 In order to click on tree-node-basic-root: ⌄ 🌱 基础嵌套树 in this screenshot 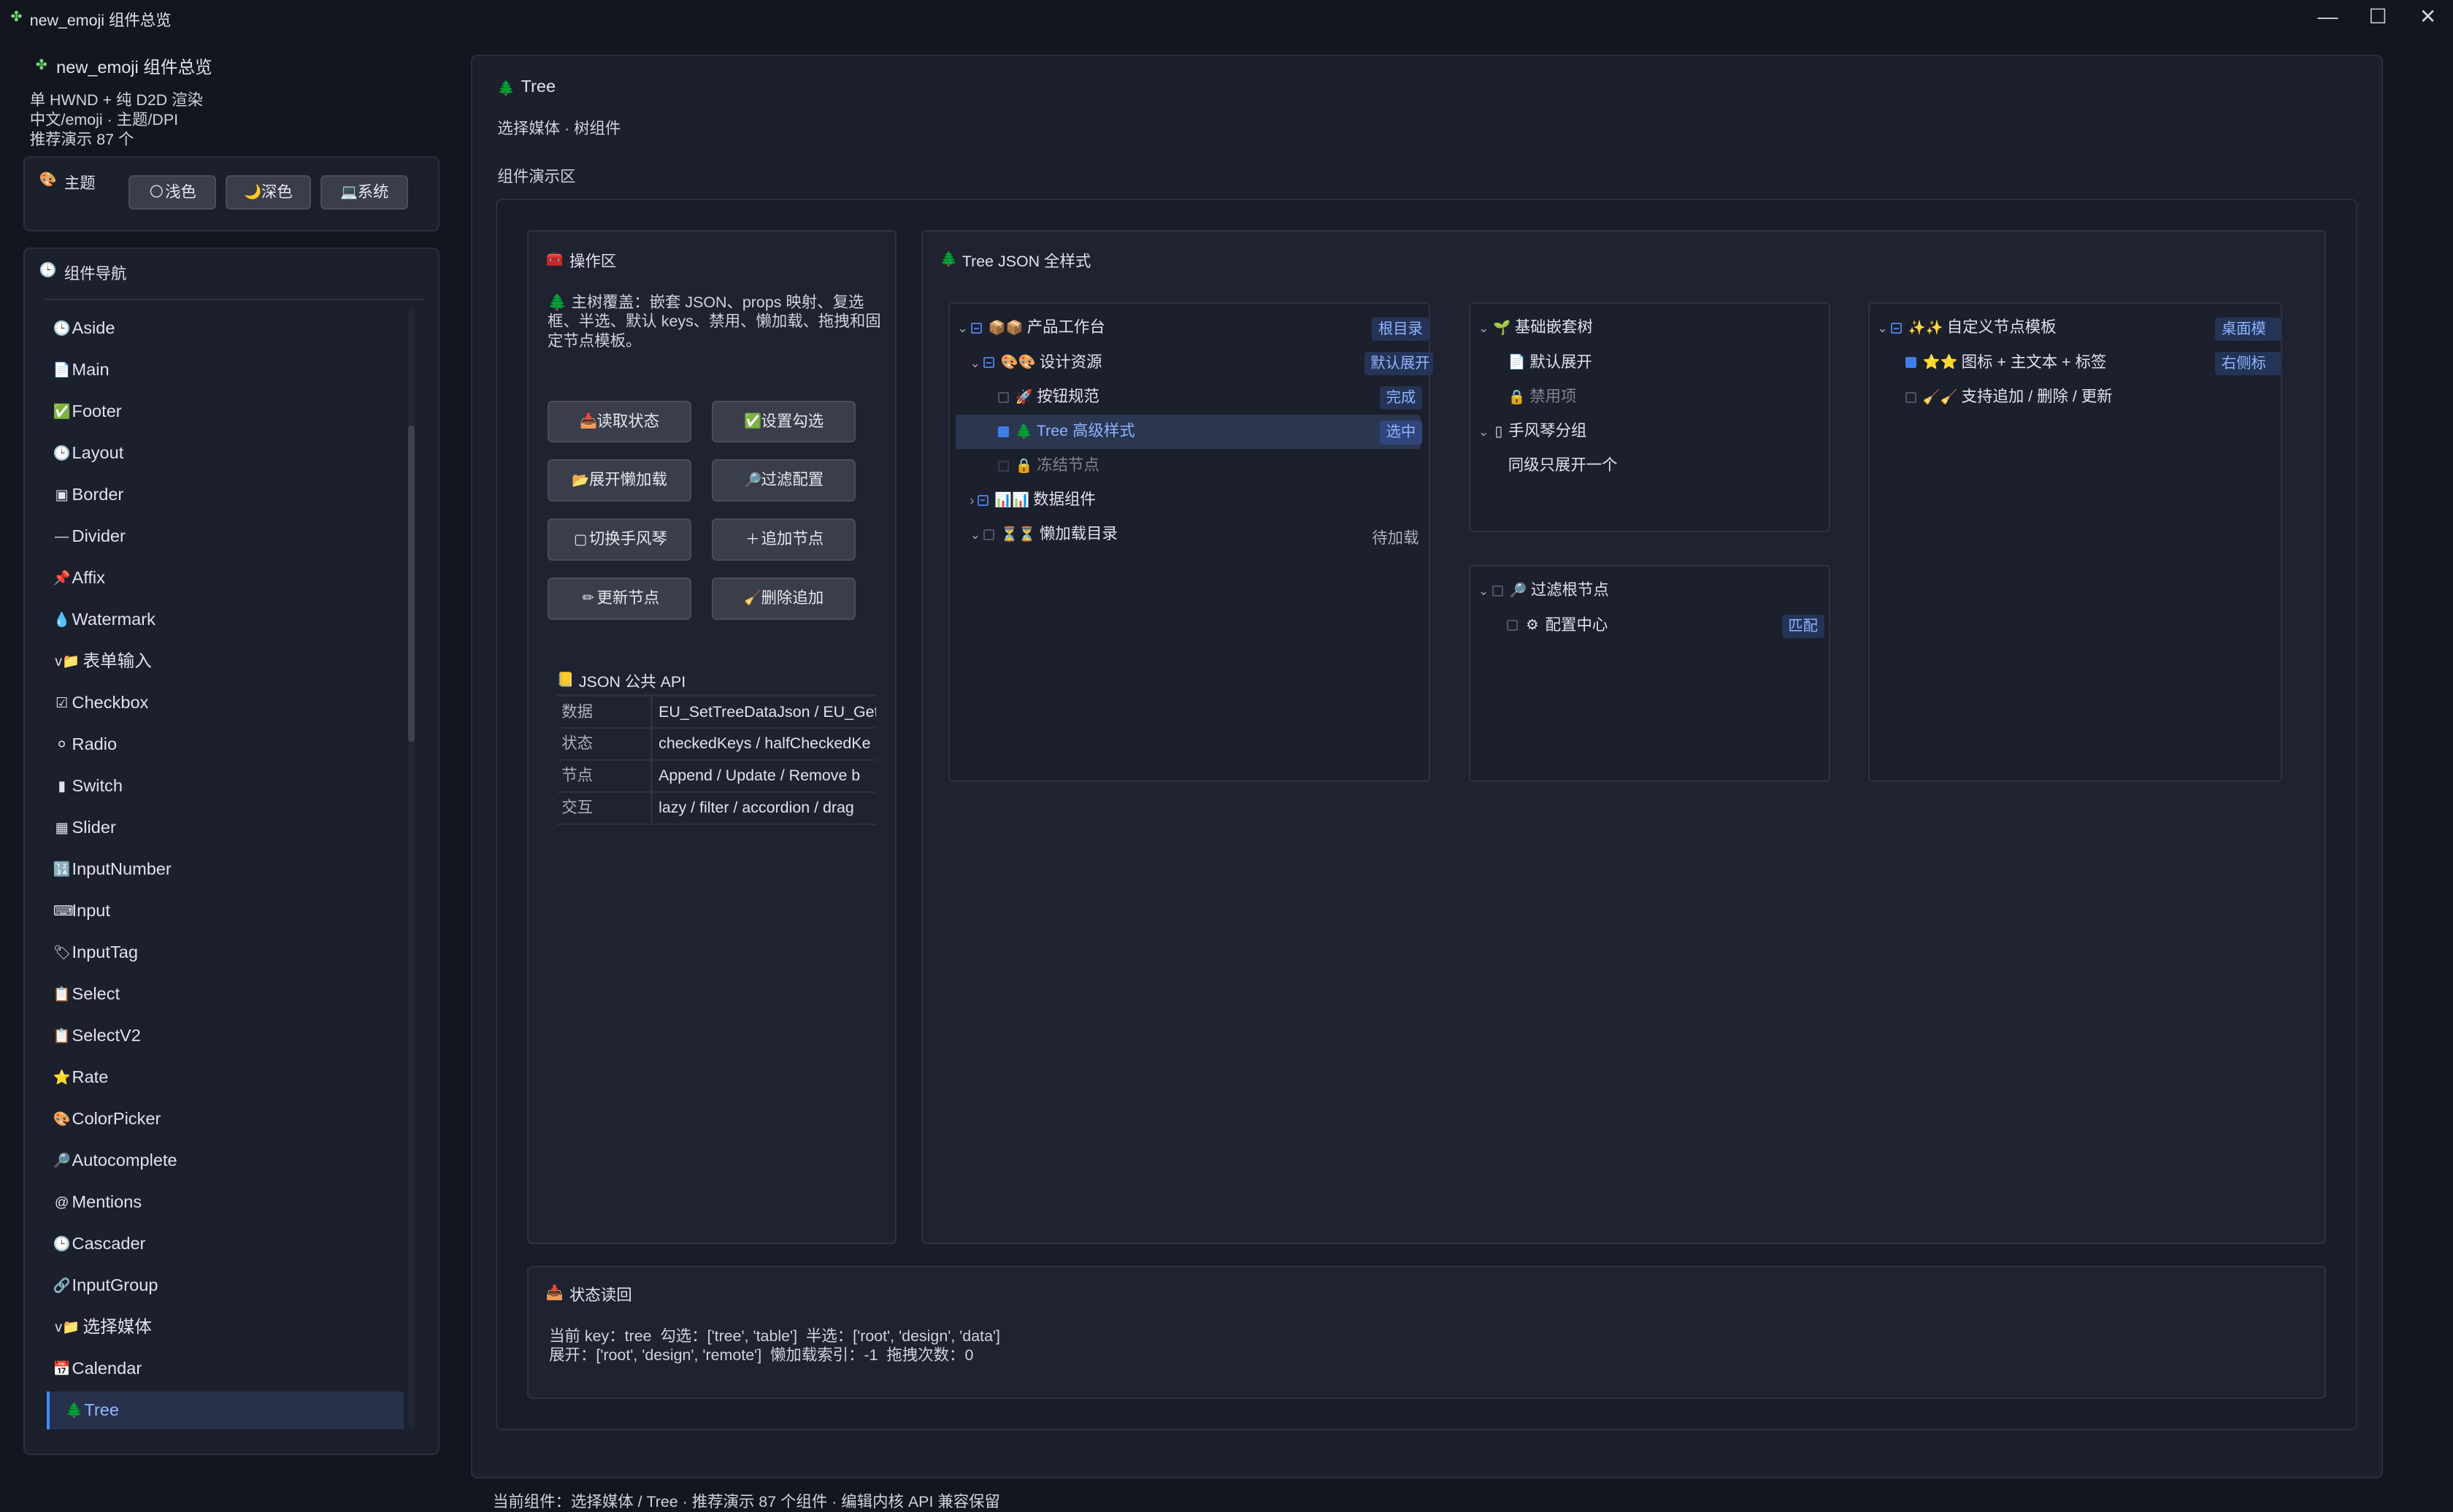, I will do `click(1535, 327)`.